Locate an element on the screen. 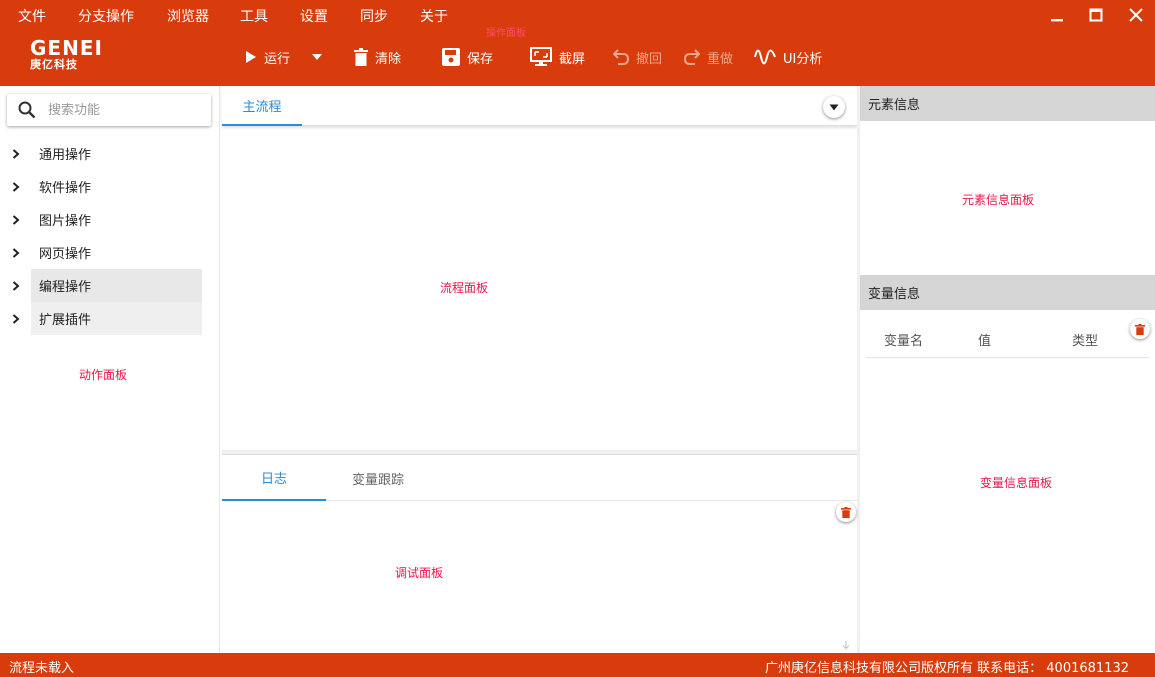  redo-button: 重做 is located at coordinates (708, 57).